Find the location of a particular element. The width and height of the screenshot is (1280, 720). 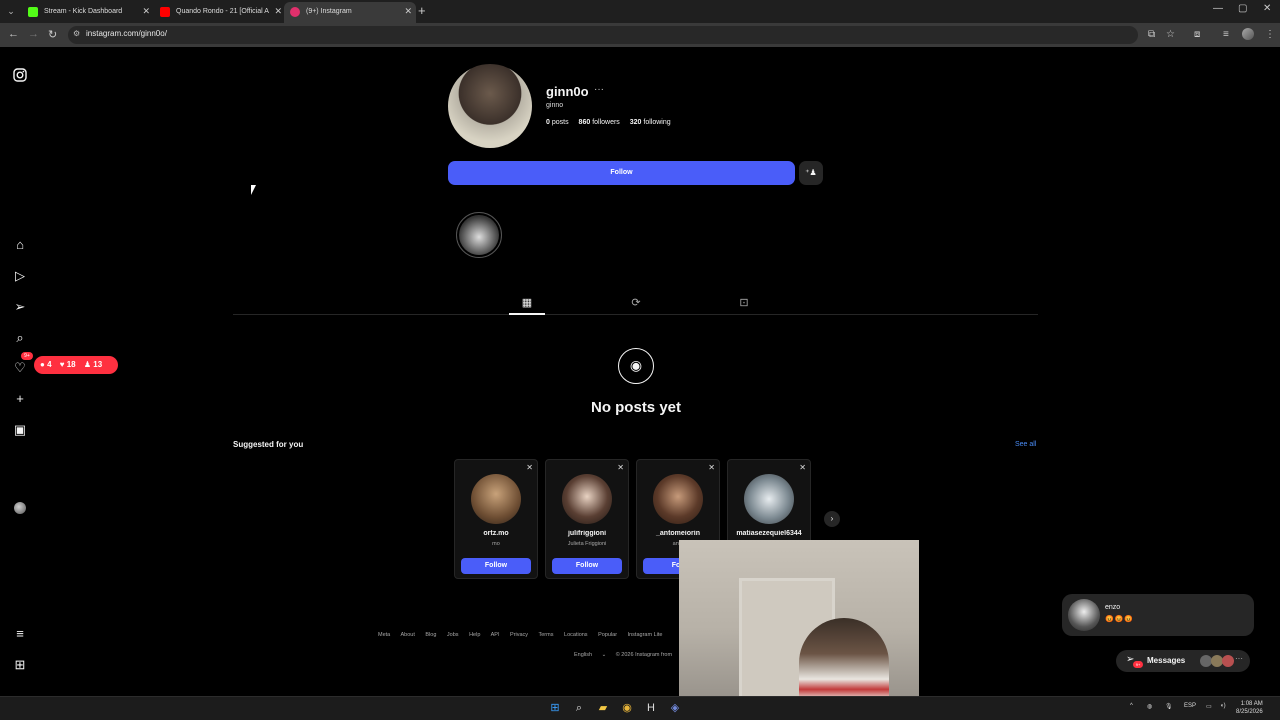

suggestion-username: _antomeiorin is located at coordinates (678, 533).